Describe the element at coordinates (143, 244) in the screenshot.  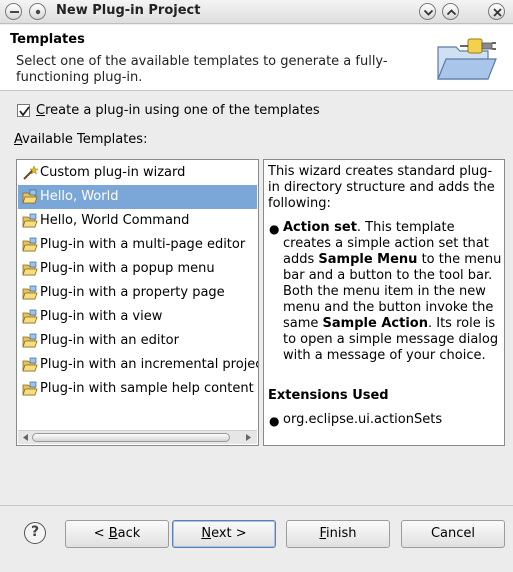
I see `template-item-label: Plug-in with a multi-page editor` at that location.